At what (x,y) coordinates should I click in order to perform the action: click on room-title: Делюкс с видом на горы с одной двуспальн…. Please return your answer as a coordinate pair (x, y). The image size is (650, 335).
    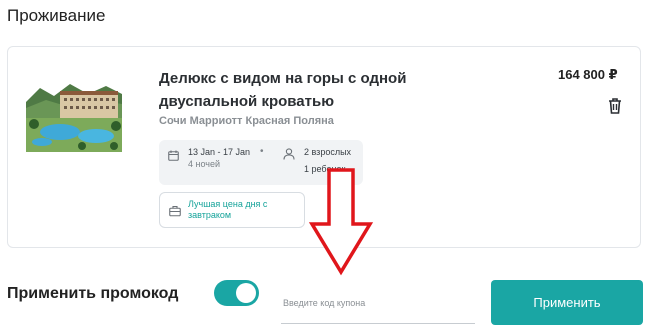
    Looking at the image, I should click on (329, 90).